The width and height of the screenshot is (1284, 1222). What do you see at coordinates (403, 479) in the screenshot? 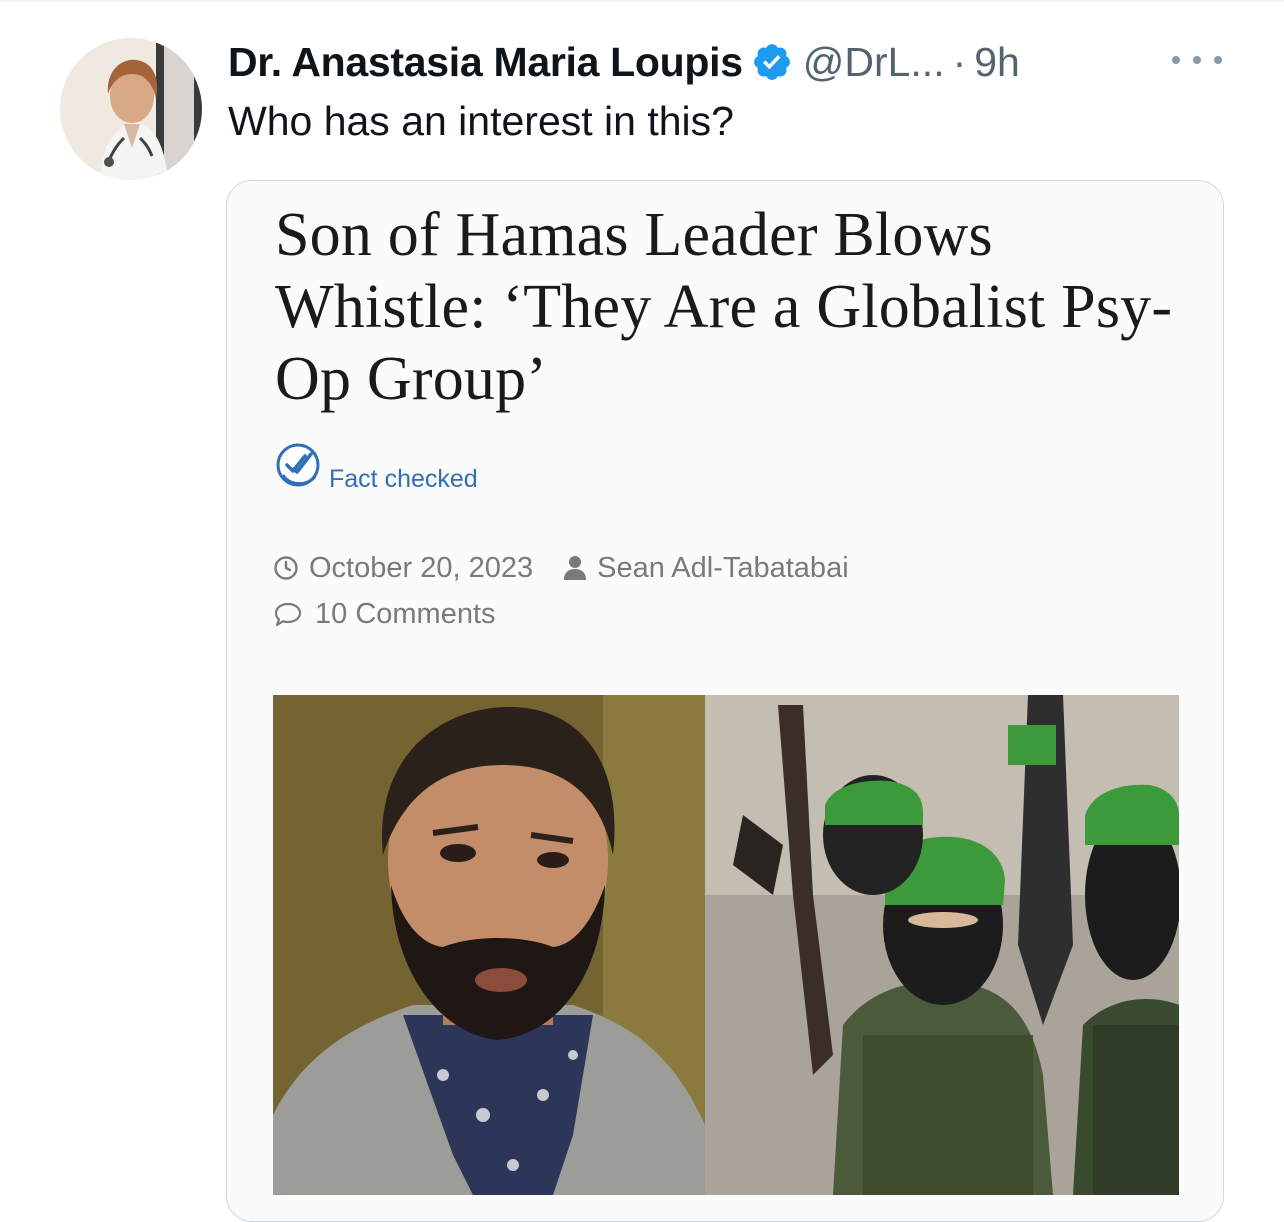
I see `fact-checked-label: Fact checked` at bounding box center [403, 479].